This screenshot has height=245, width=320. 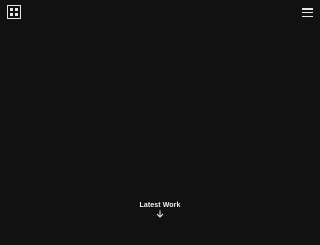 I want to click on latest-work-link: Latest Work, so click(x=160, y=209).